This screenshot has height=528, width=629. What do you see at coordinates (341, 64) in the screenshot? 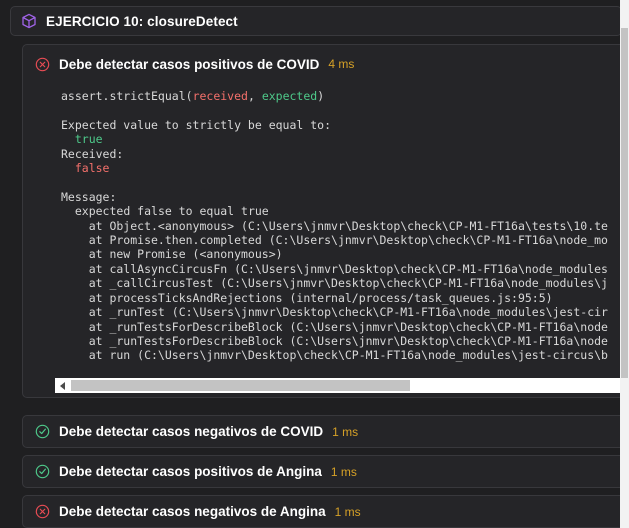
I see `failing-test-duration: 4 ms` at bounding box center [341, 64].